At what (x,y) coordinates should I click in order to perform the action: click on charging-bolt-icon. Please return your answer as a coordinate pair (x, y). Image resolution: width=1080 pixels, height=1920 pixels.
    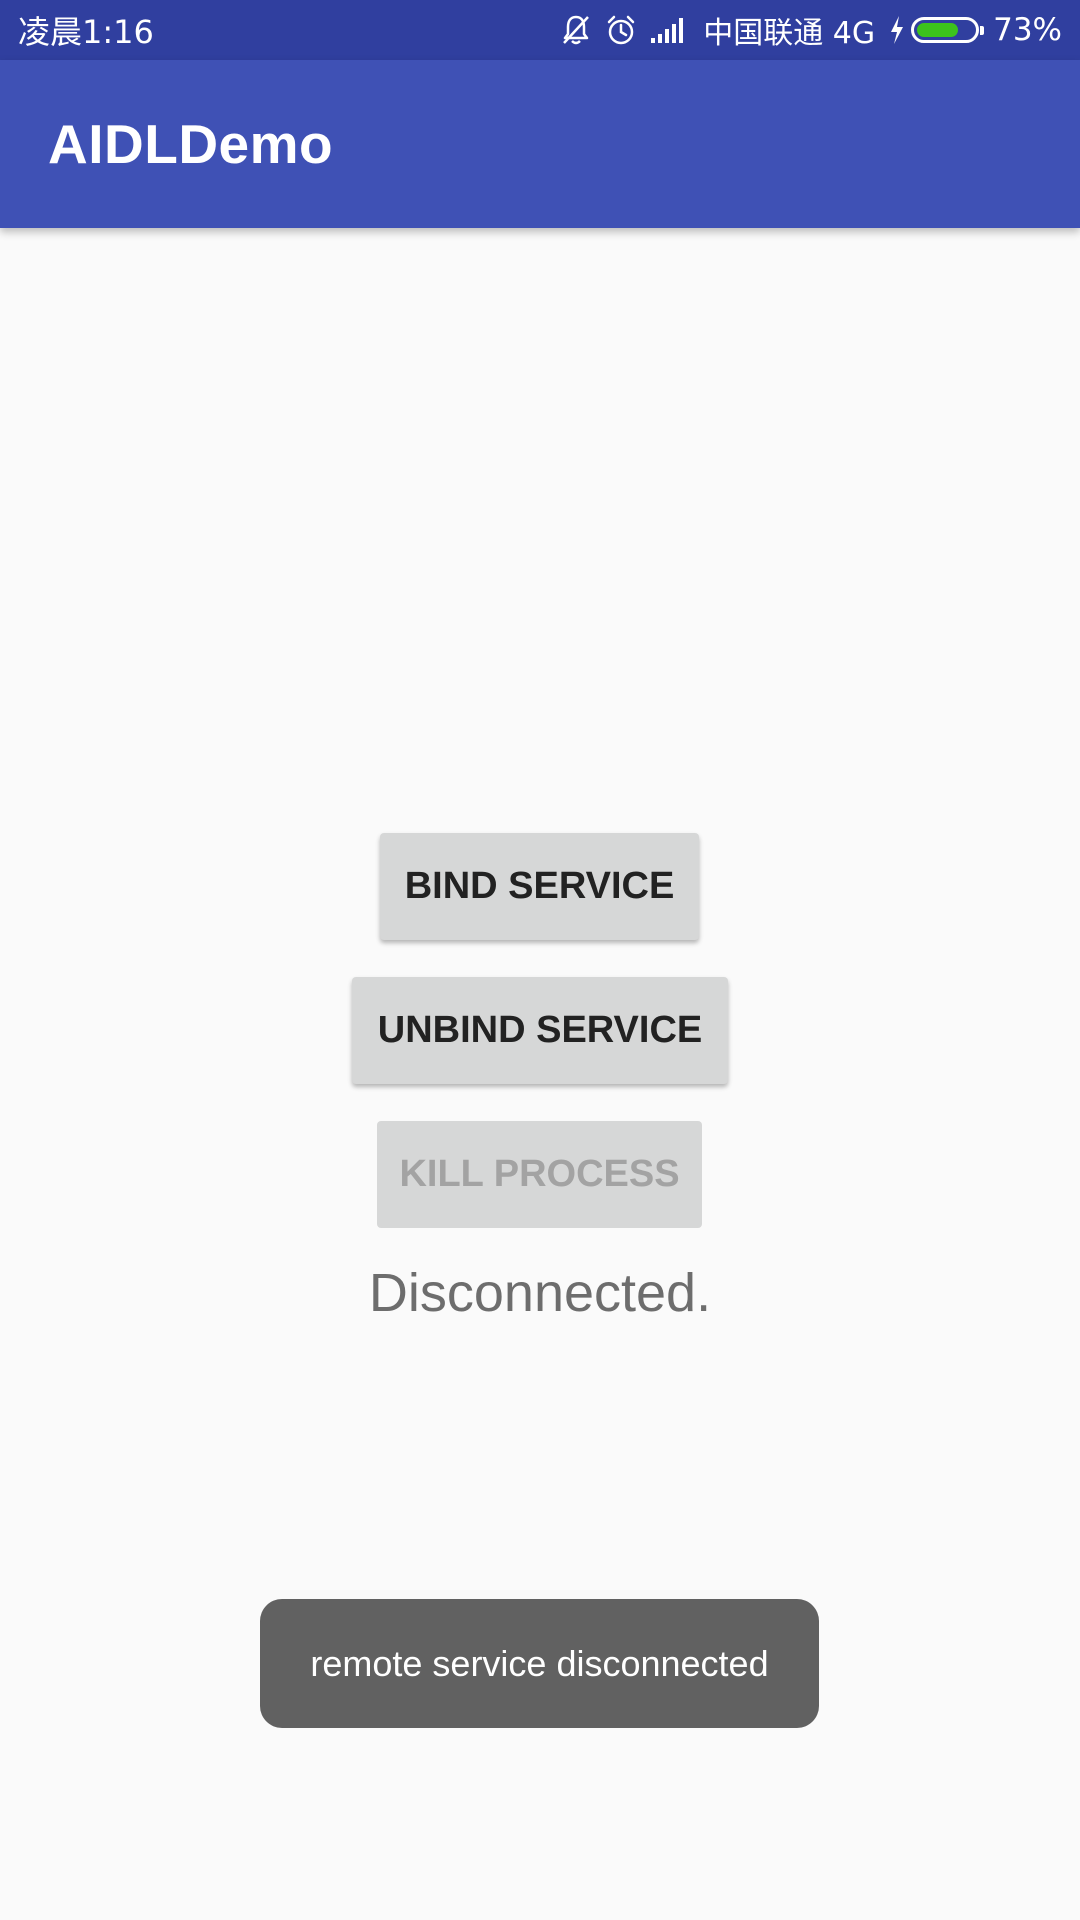
    Looking at the image, I should click on (897, 30).